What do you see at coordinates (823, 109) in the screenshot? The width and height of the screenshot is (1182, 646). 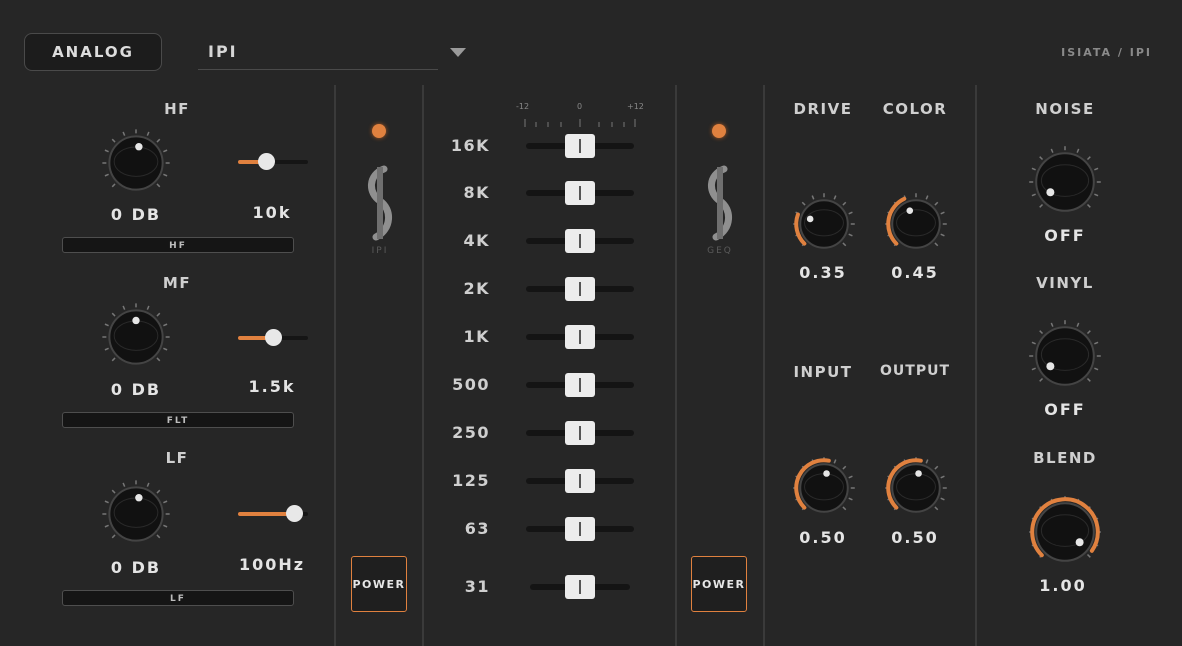 I see `drive-label: DRIVE` at bounding box center [823, 109].